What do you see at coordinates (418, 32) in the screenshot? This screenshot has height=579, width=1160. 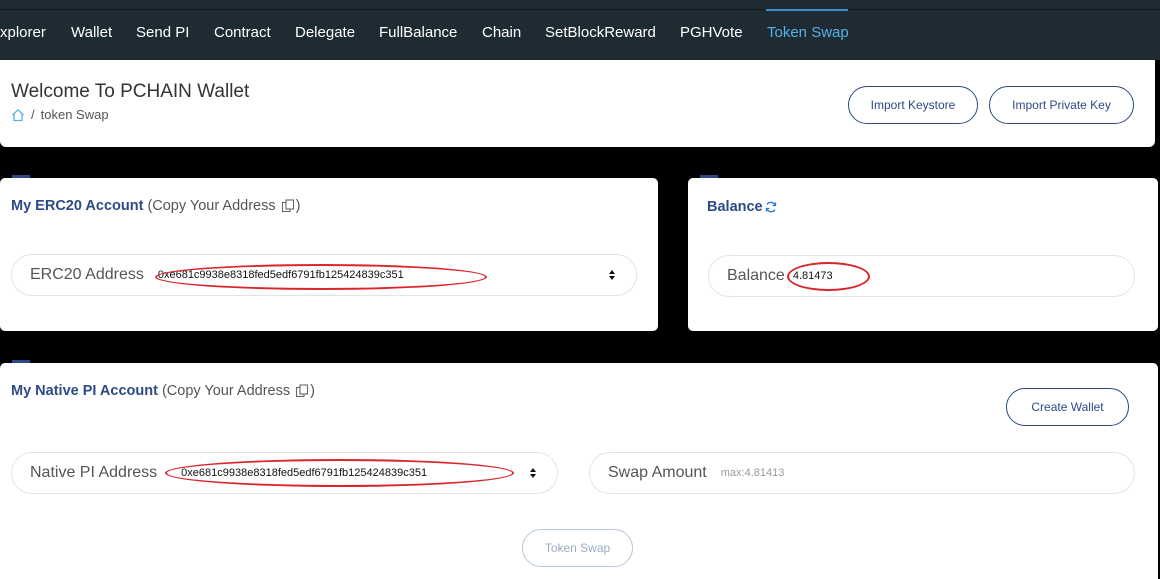 I see `nav-item-fullbalance: FullBalance` at bounding box center [418, 32].